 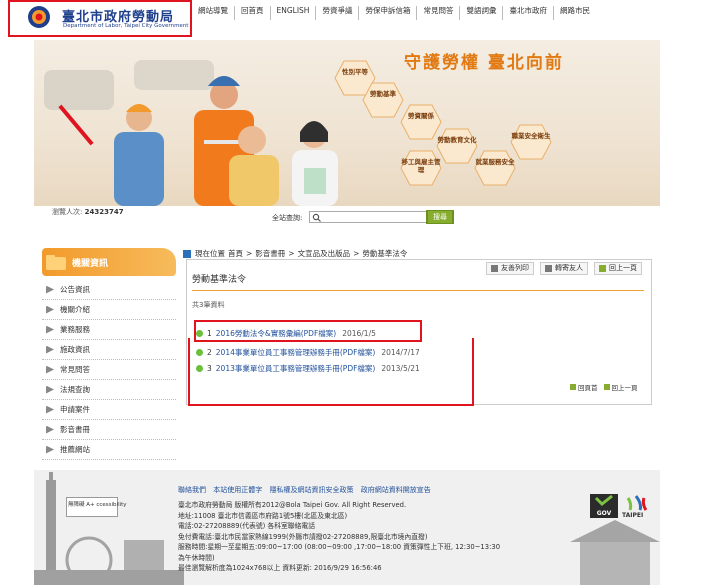 What do you see at coordinates (480, 13) in the screenshot?
I see `nav-glossary: 雙語詞彙` at bounding box center [480, 13].